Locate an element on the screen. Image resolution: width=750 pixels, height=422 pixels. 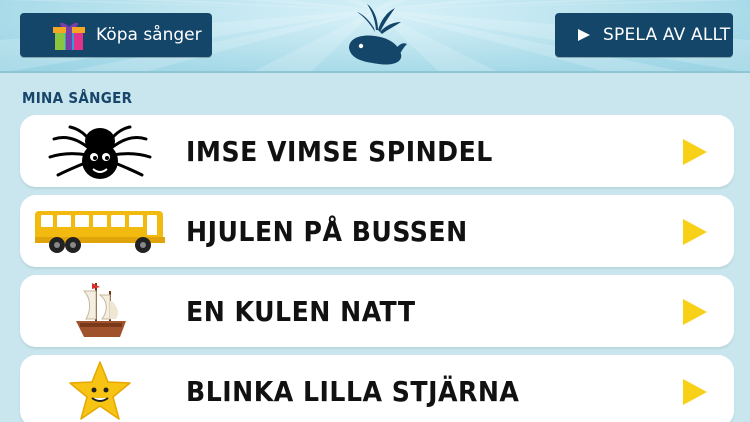
buy-songs-button: Köpa sånger is located at coordinates (116, 35).